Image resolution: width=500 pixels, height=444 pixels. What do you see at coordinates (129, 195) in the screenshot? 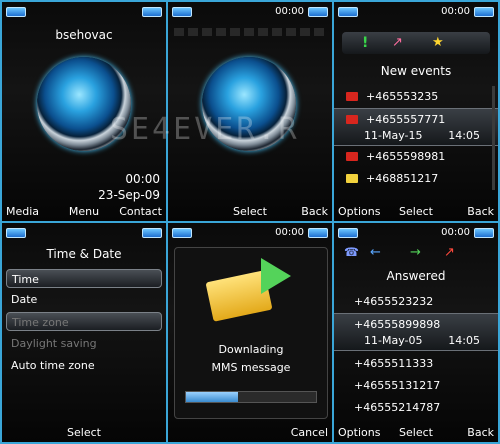
I see `standby-date: 23-Sep-09` at bounding box center [129, 195].